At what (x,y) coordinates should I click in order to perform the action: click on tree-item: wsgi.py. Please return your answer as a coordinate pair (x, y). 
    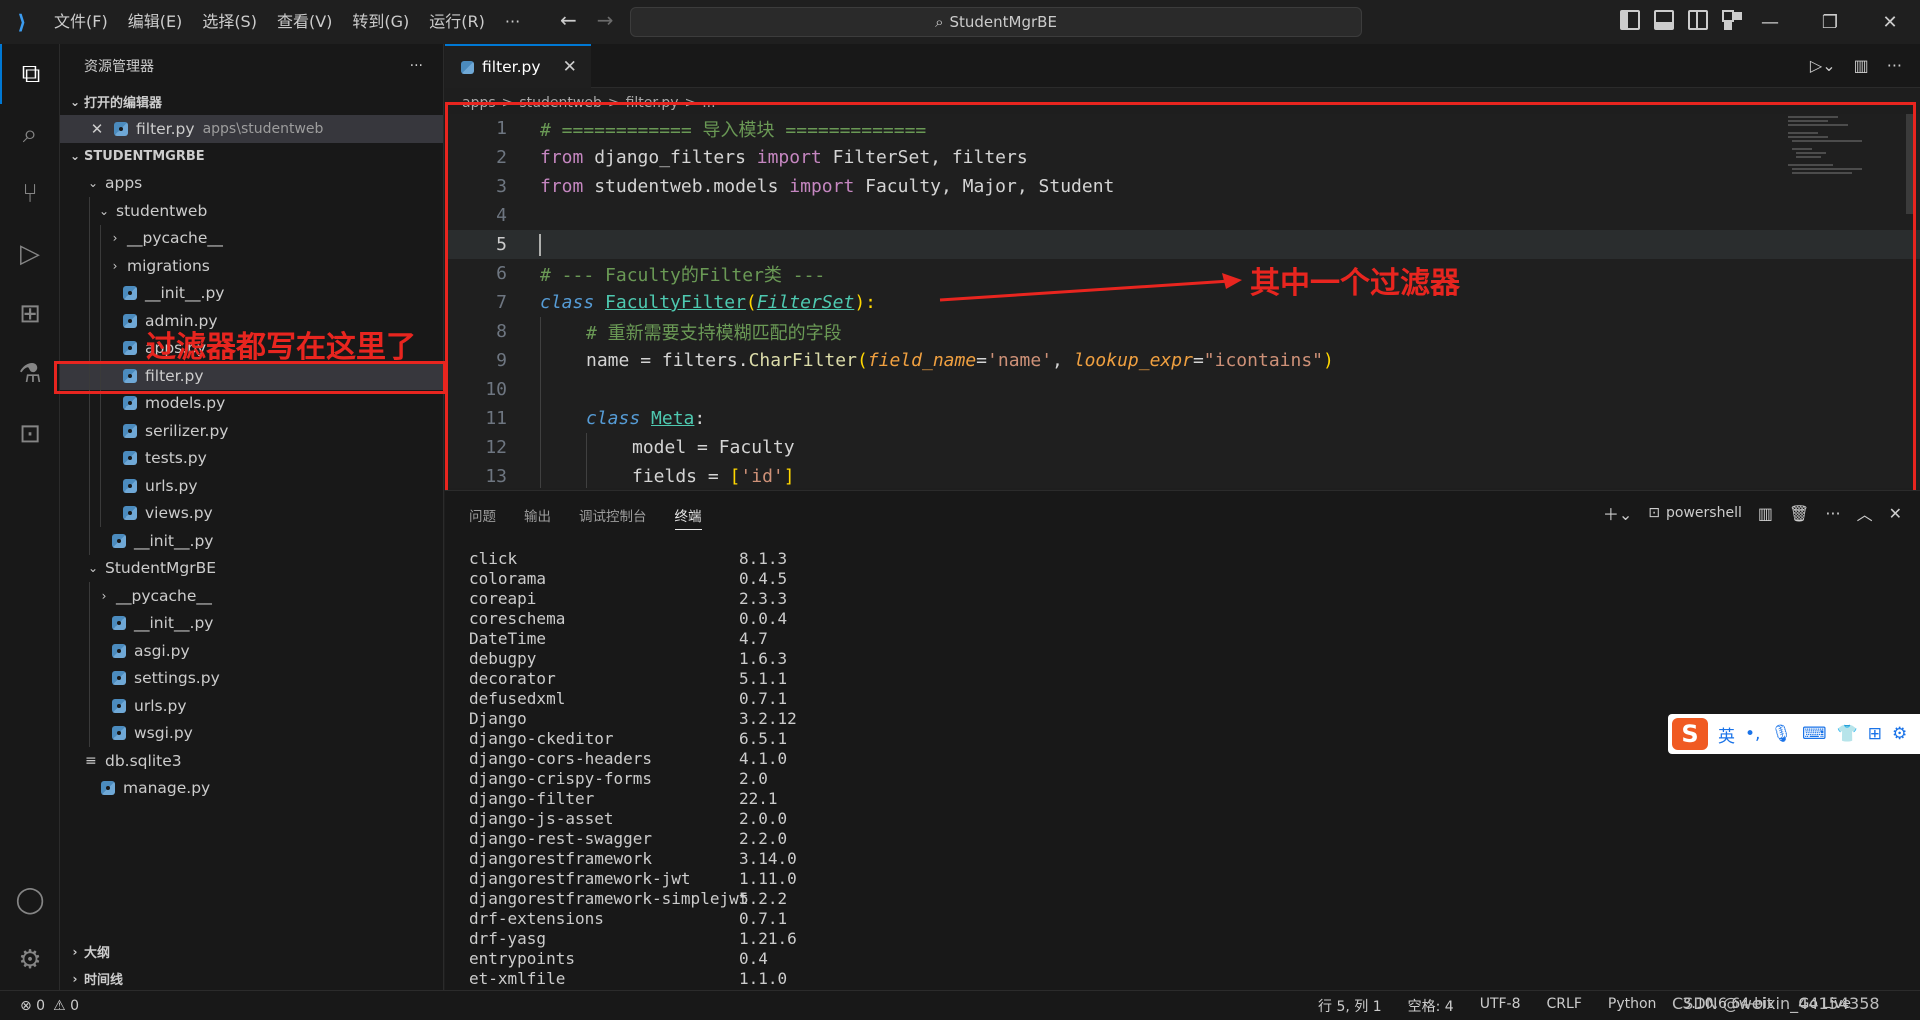
    Looking at the image, I should click on (251, 733).